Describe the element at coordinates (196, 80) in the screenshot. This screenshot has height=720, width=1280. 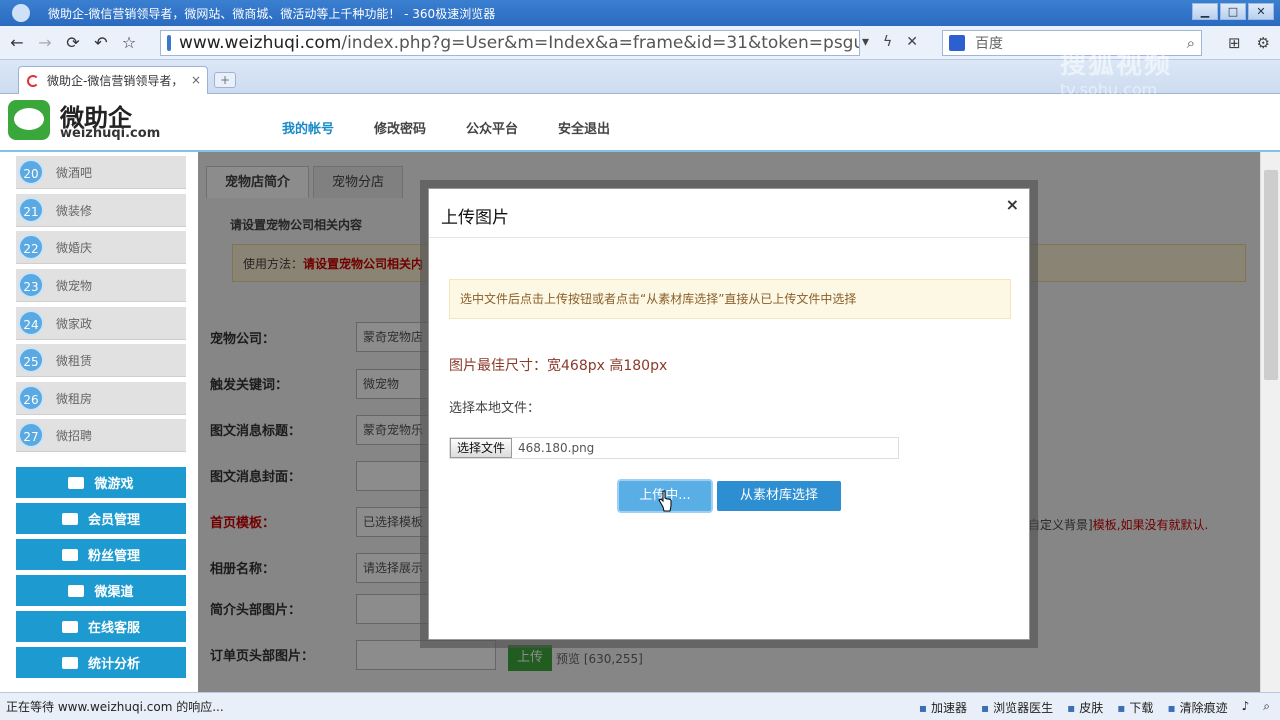
I see `close-tab-icon: ×` at that location.